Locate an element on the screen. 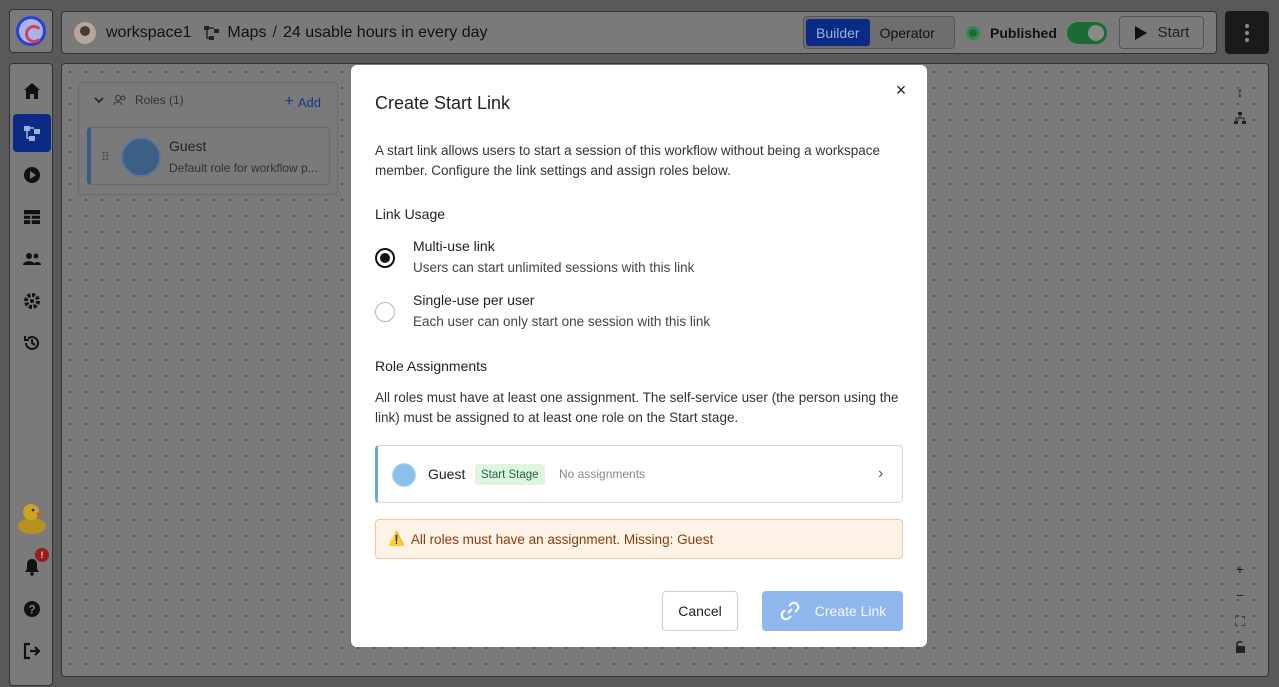 Image resolution: width=1279 pixels, height=687 pixels. vertical-expand-icon: ↕ is located at coordinates (1240, 92).